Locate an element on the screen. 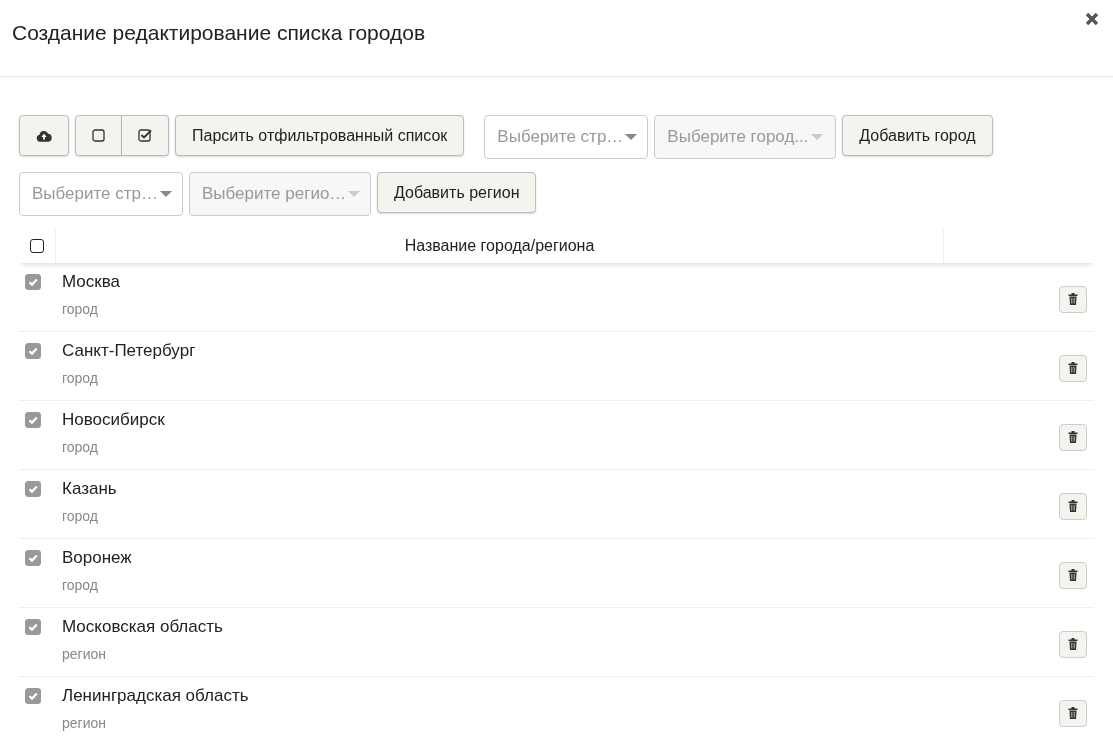  city-name: Санкт-Петербург is located at coordinates (129, 351).